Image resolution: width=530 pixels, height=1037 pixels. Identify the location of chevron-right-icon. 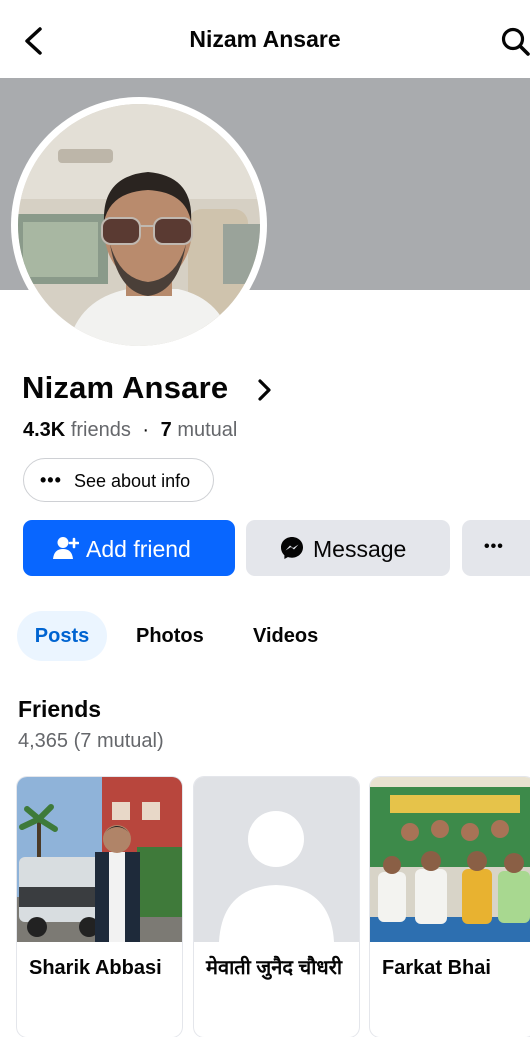
(265, 390).